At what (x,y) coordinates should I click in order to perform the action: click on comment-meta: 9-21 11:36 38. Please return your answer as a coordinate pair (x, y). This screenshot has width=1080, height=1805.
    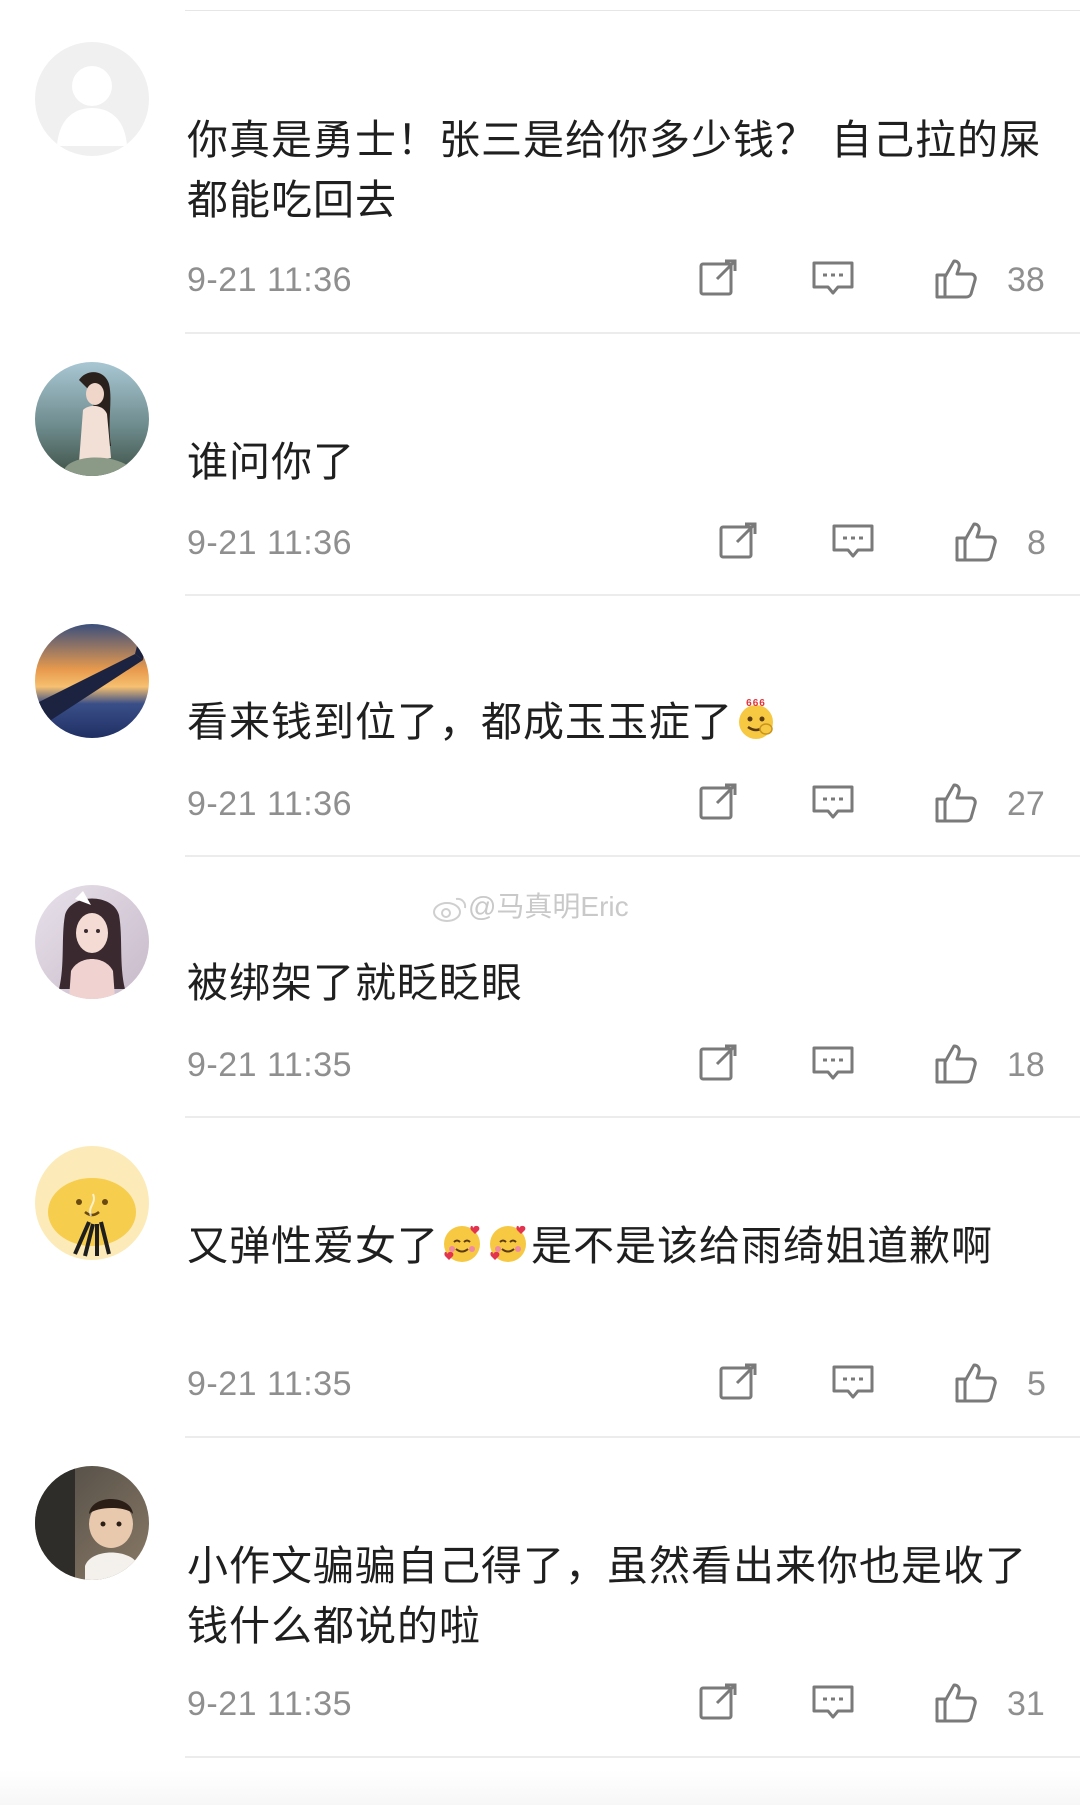
    Looking at the image, I should click on (633, 280).